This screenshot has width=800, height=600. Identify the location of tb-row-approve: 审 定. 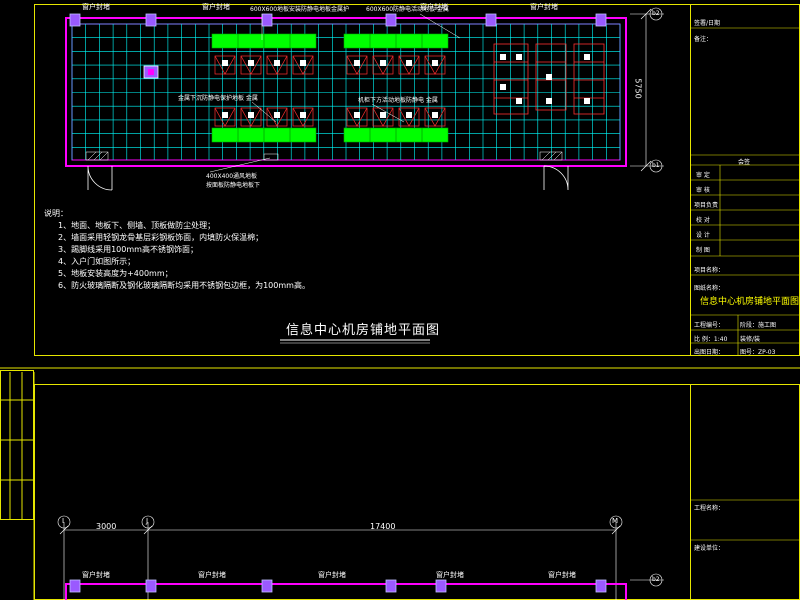
(703, 175).